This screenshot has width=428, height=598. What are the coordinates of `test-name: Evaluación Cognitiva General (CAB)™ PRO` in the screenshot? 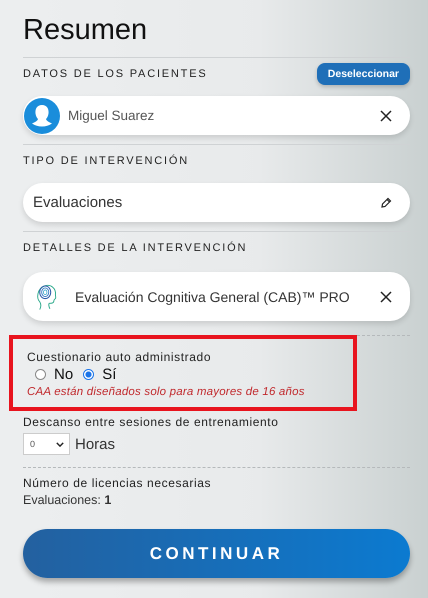 It's located at (213, 296).